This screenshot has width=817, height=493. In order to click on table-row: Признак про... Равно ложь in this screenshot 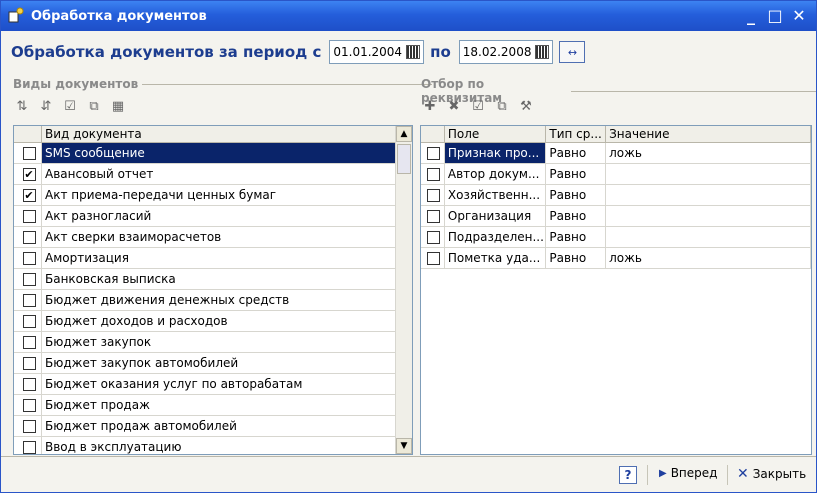, I will do `click(616, 153)`.